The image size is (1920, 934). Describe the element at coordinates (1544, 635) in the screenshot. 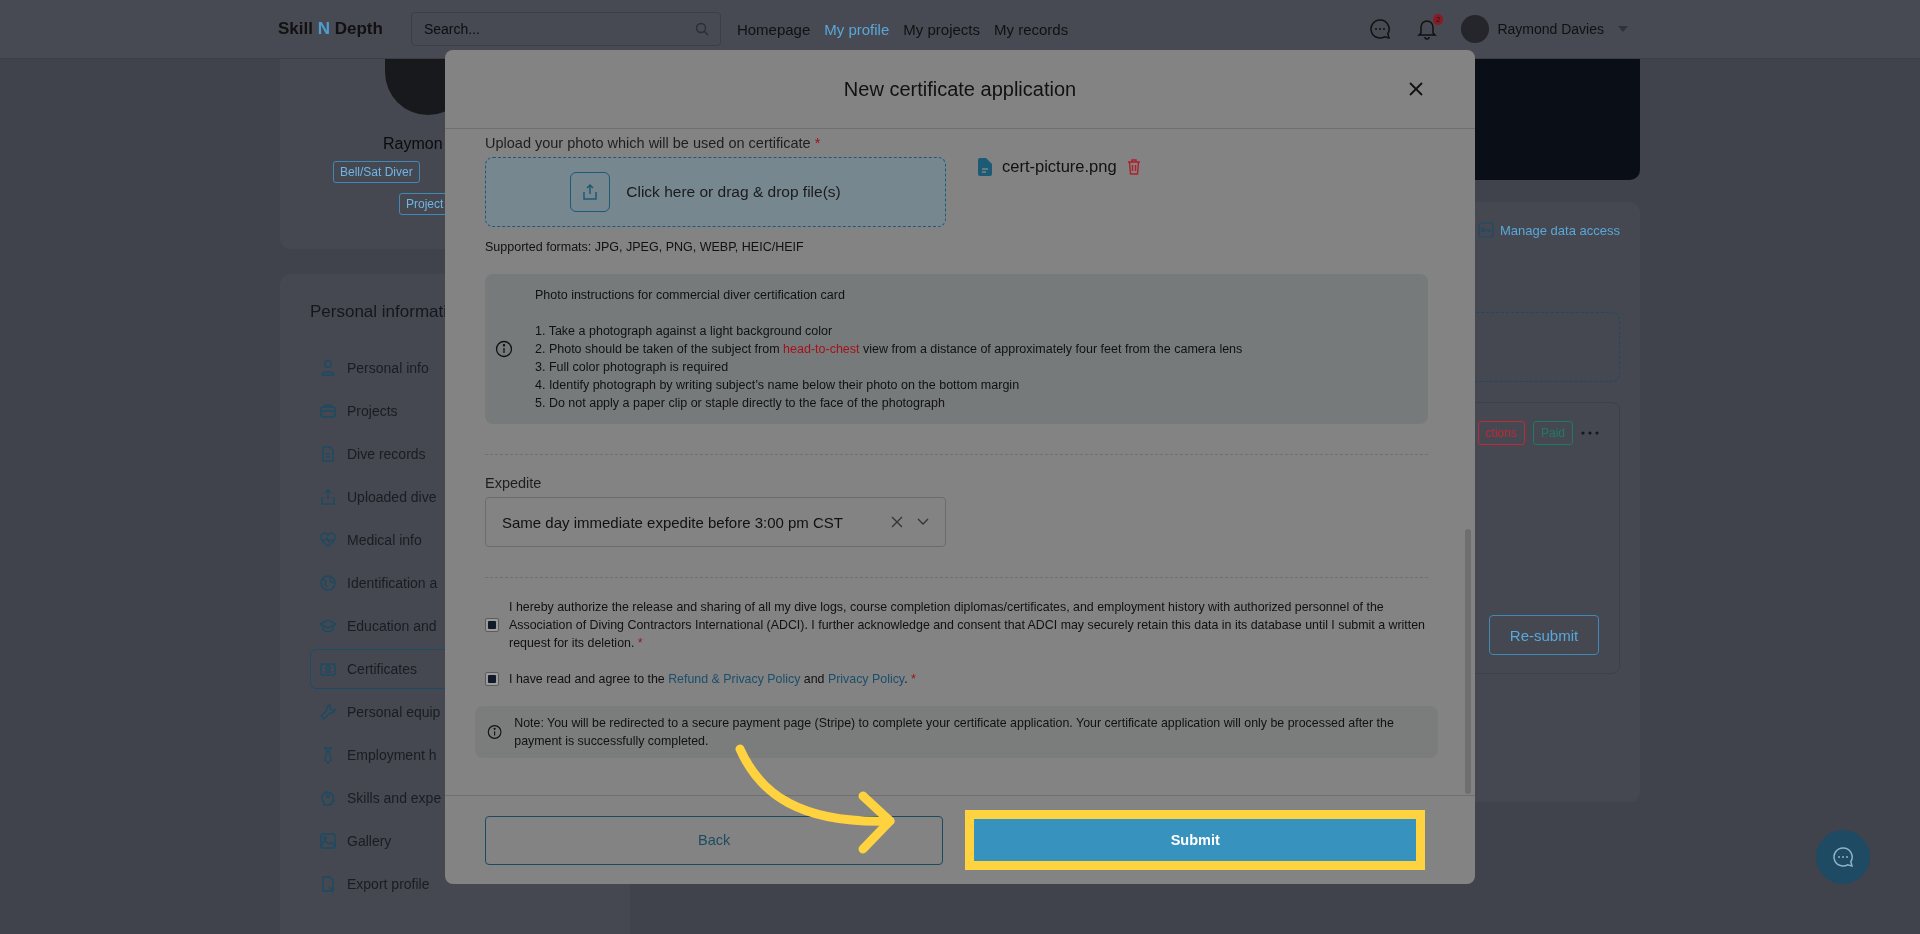

I see `resubmit-button: Re-submit` at that location.